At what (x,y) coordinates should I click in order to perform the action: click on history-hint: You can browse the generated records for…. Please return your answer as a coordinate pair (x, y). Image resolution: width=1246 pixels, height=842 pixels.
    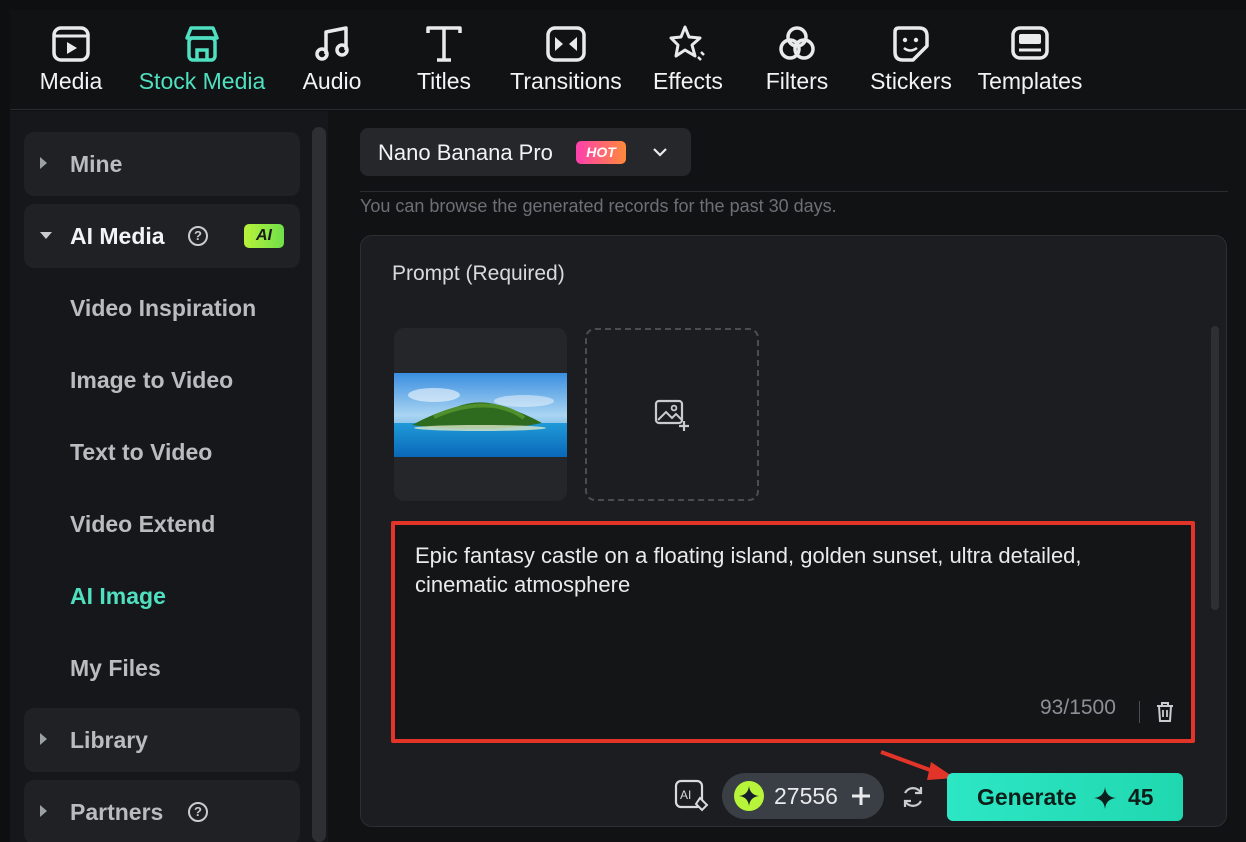
    Looking at the image, I should click on (598, 206).